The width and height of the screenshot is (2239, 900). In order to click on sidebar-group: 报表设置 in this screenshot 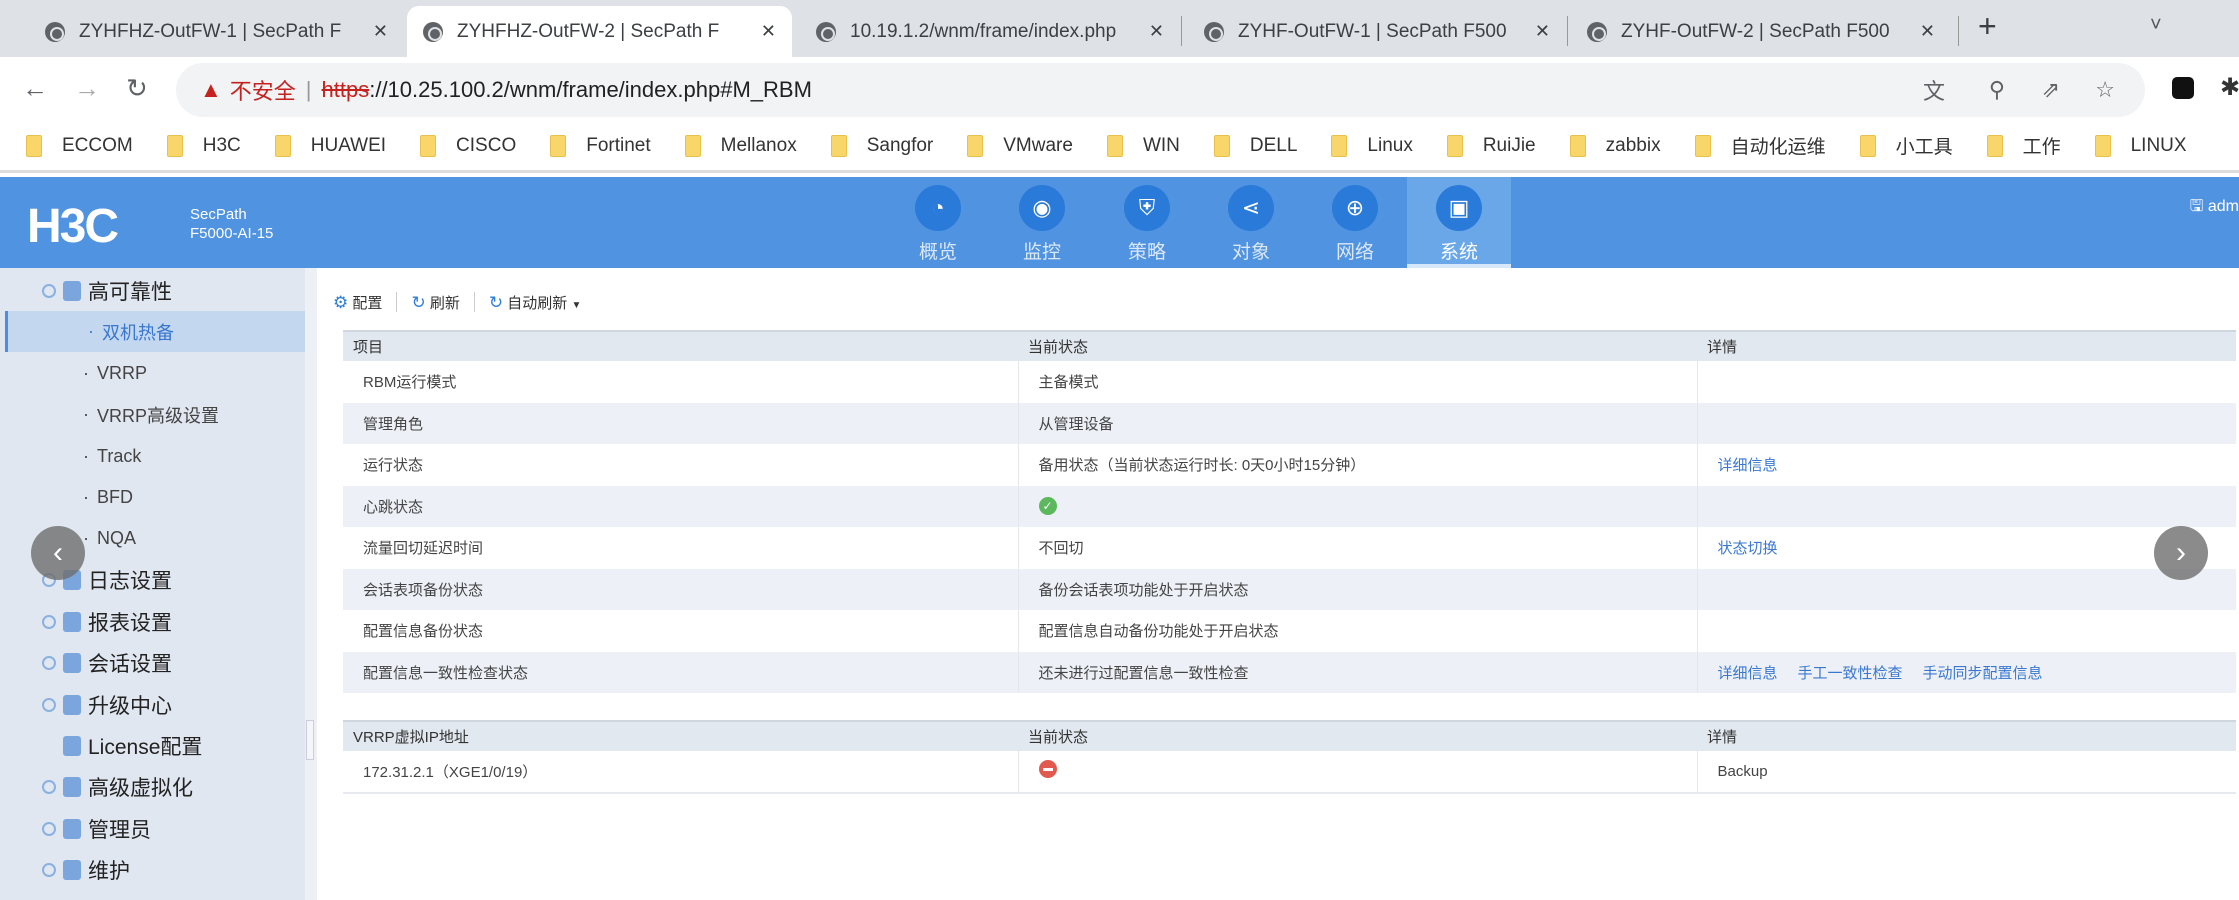, I will do `click(152, 621)`.